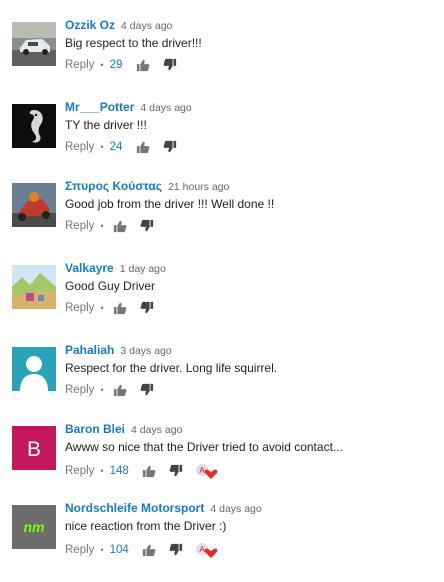 This screenshot has height=582, width=444. What do you see at coordinates (116, 65) in the screenshot?
I see `like-count: 29` at bounding box center [116, 65].